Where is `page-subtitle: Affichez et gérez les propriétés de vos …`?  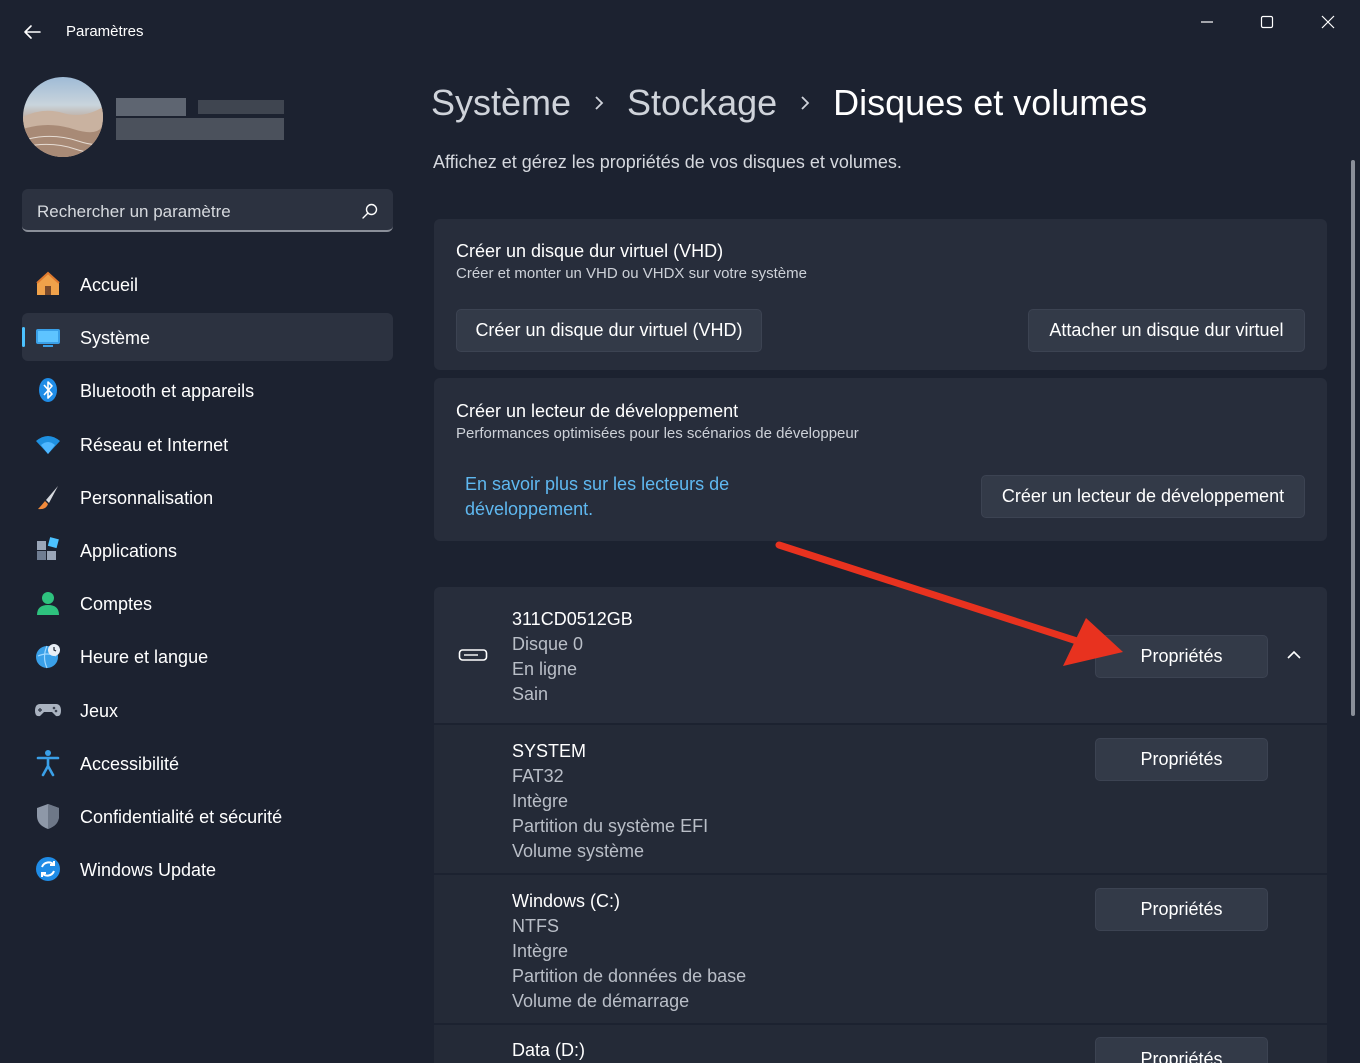
page-subtitle: Affichez et gérez les propriétés de vos … is located at coordinates (667, 162).